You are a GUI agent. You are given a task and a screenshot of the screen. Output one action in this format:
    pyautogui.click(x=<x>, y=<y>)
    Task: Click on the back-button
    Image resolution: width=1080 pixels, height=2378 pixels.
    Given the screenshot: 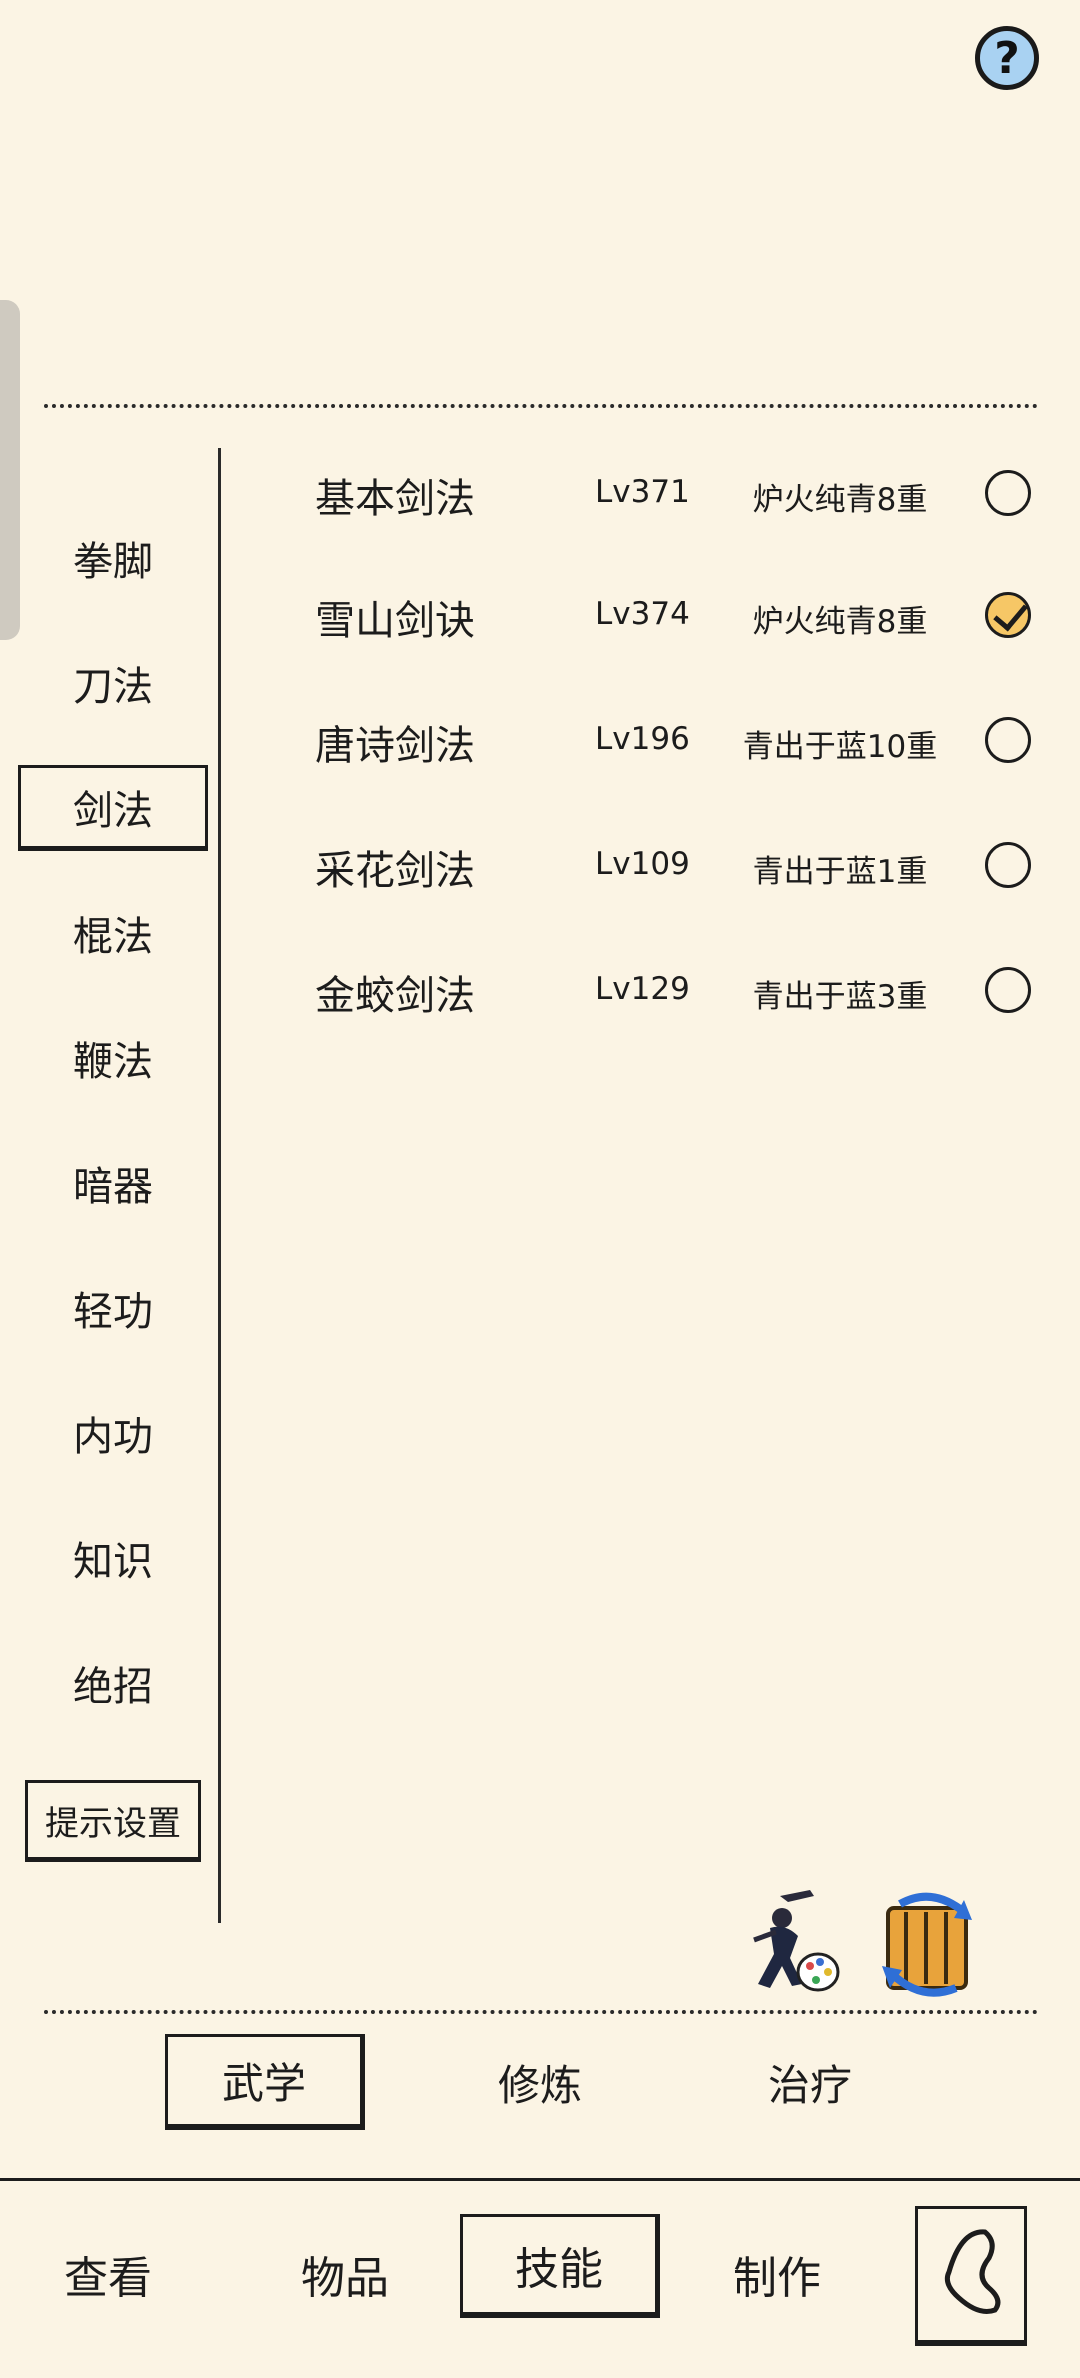 What is the action you would take?
    pyautogui.click(x=971, y=2276)
    